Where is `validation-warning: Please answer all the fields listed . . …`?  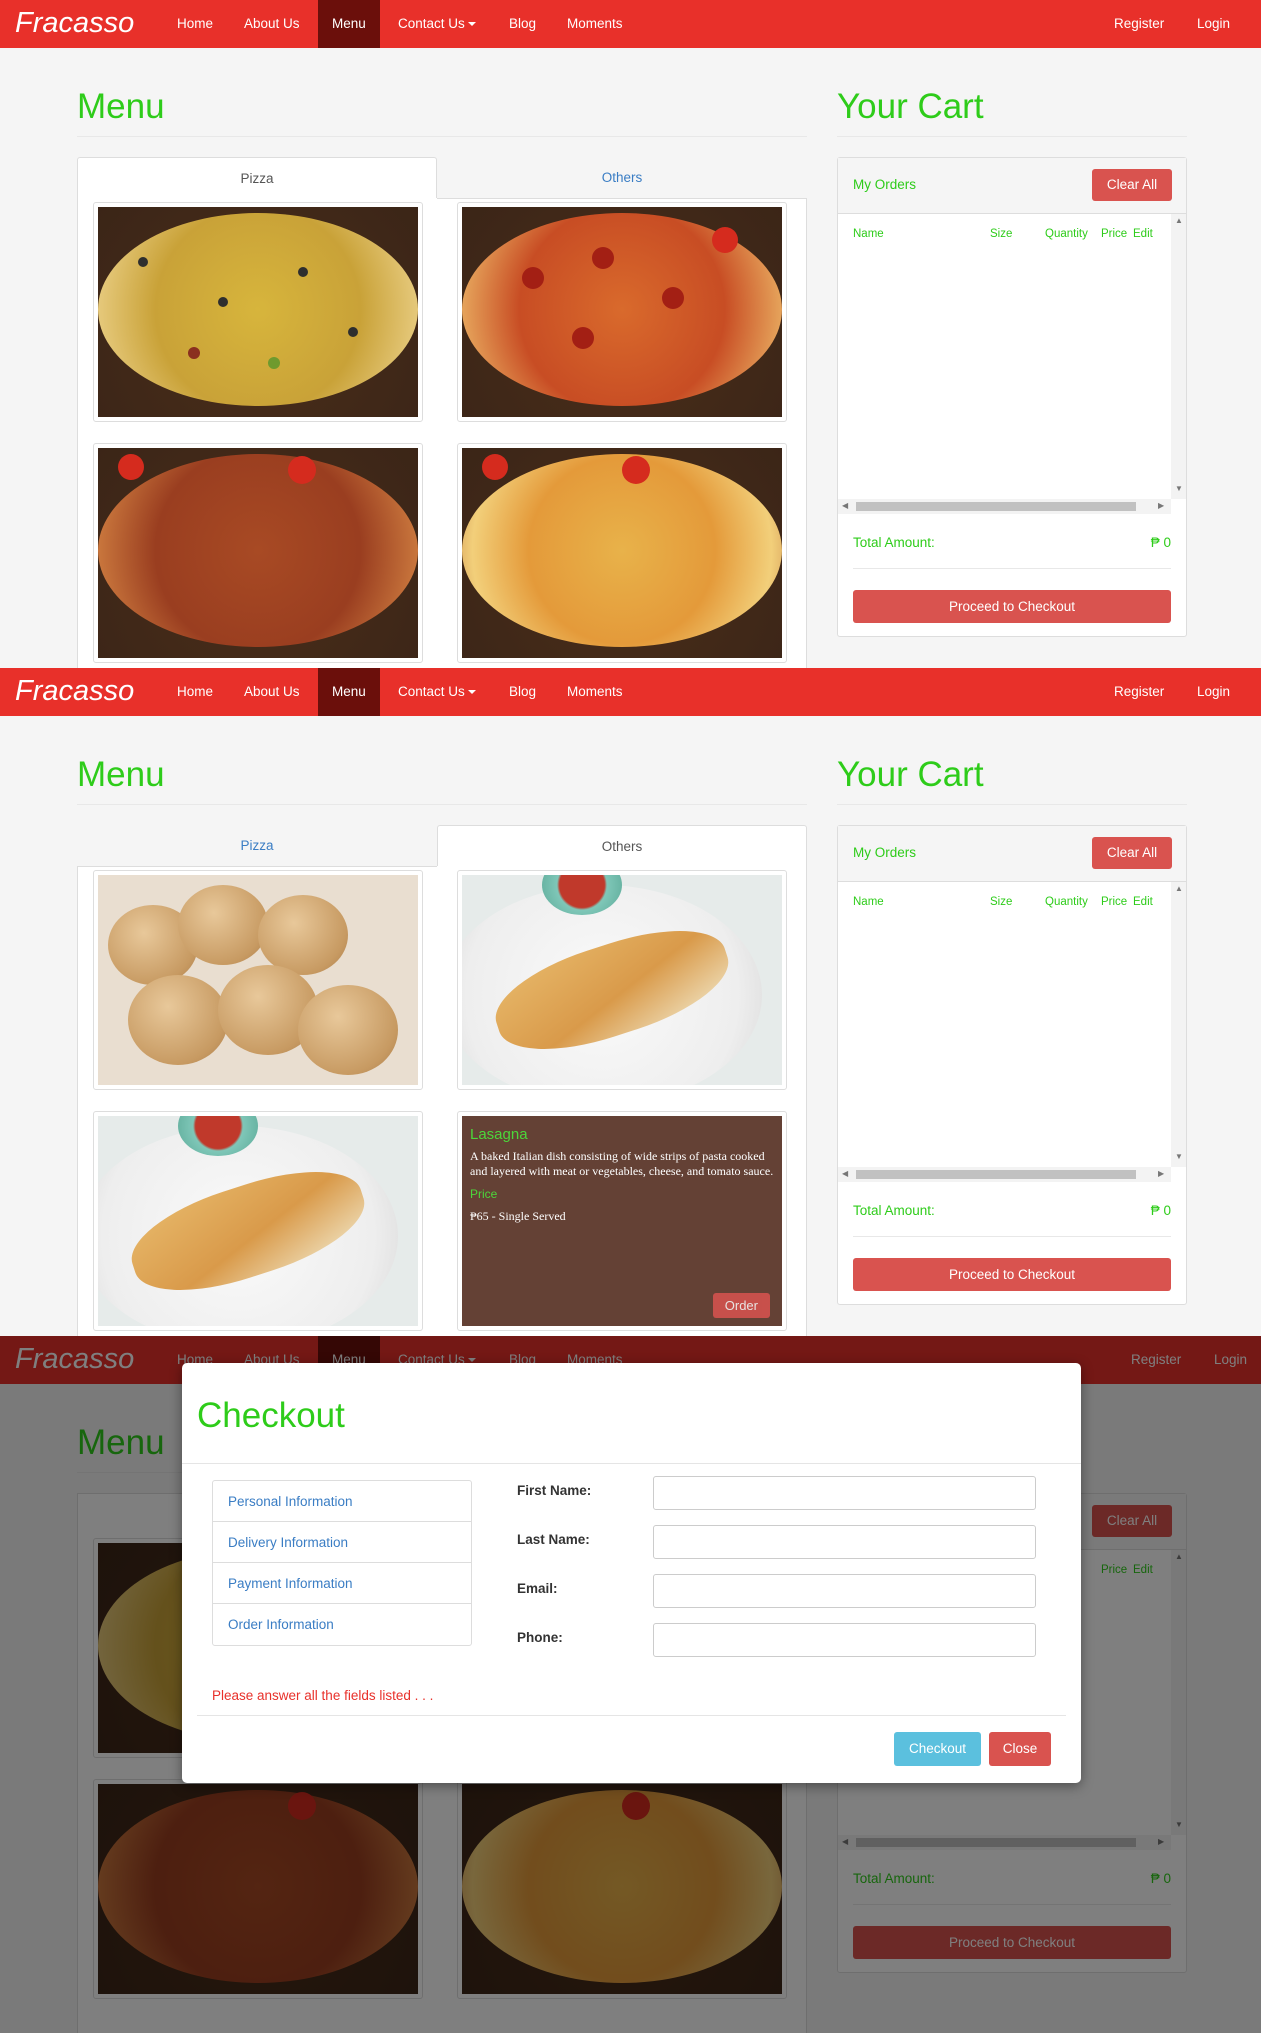 validation-warning: Please answer all the fields listed . . … is located at coordinates (323, 1695).